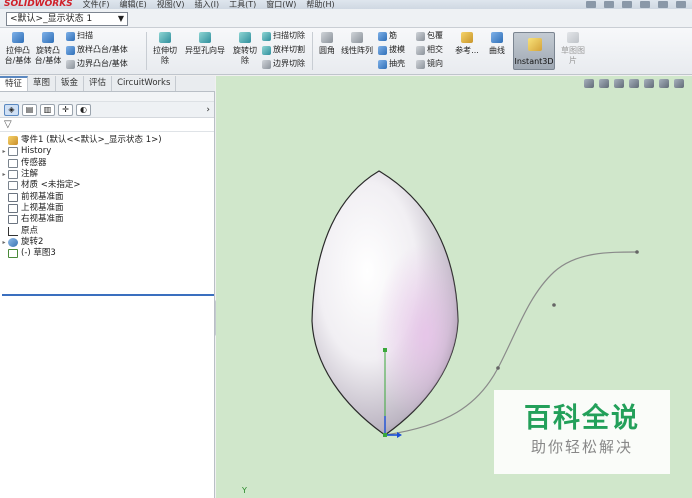  I want to click on sketch-picture-button: 草图图 片, so click(573, 49).